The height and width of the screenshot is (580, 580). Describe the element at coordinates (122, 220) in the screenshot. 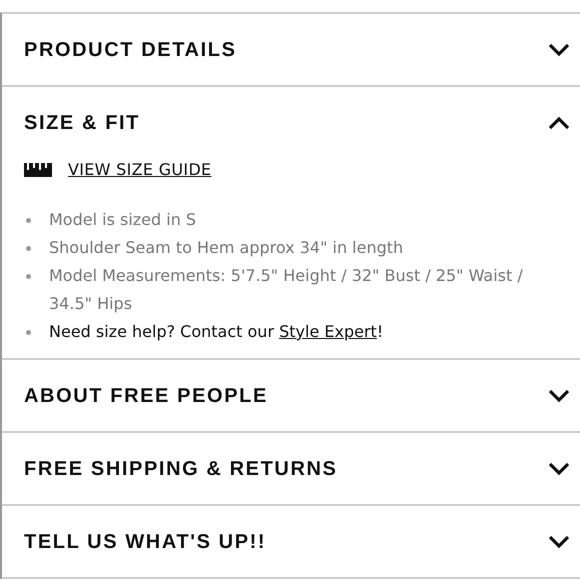

I see `bullet-text: Model is sized in S` at that location.